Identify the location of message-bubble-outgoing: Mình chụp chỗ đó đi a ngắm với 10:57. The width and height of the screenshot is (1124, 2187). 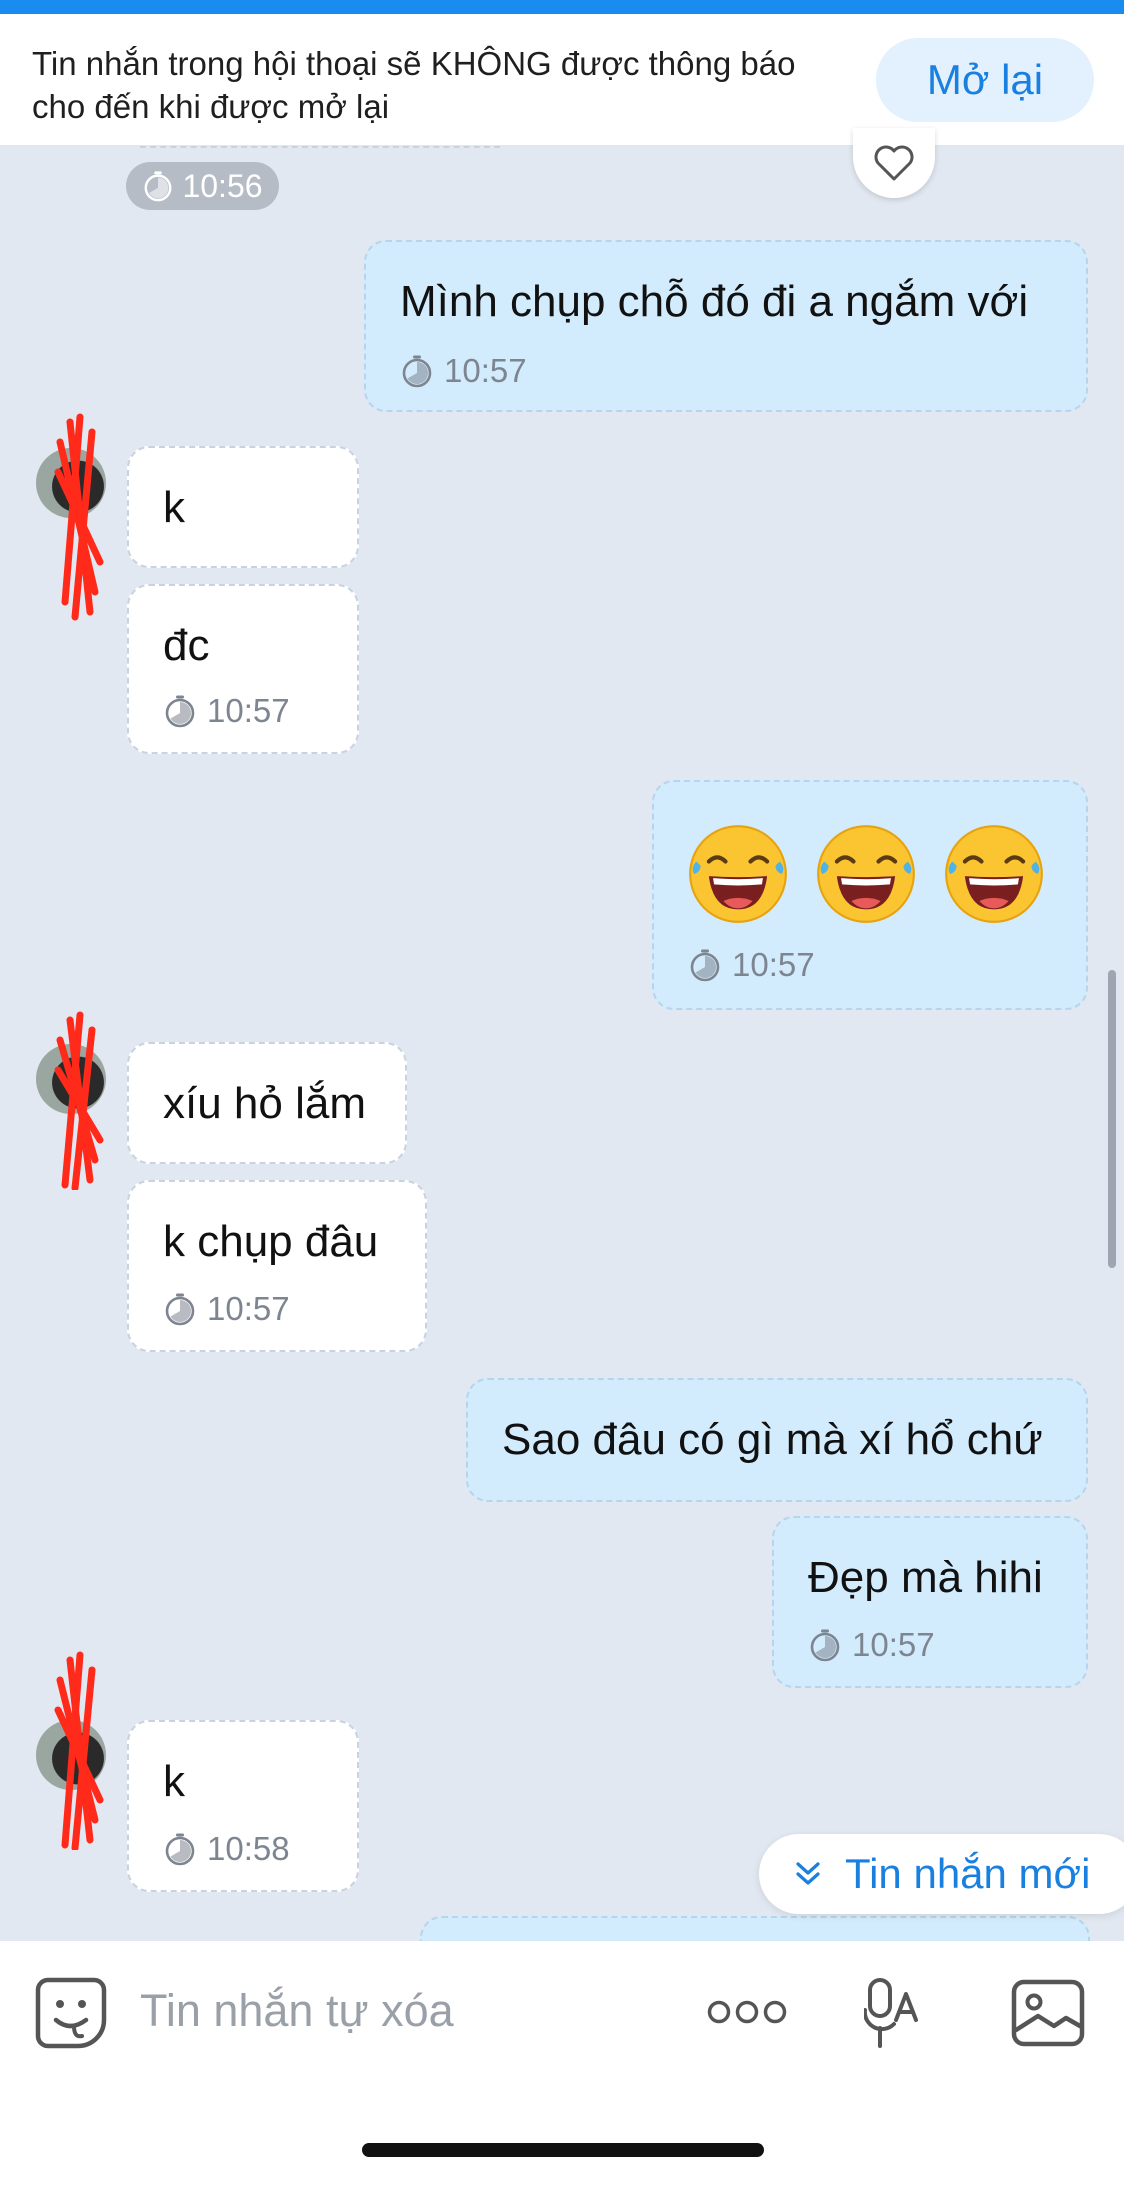
(726, 326).